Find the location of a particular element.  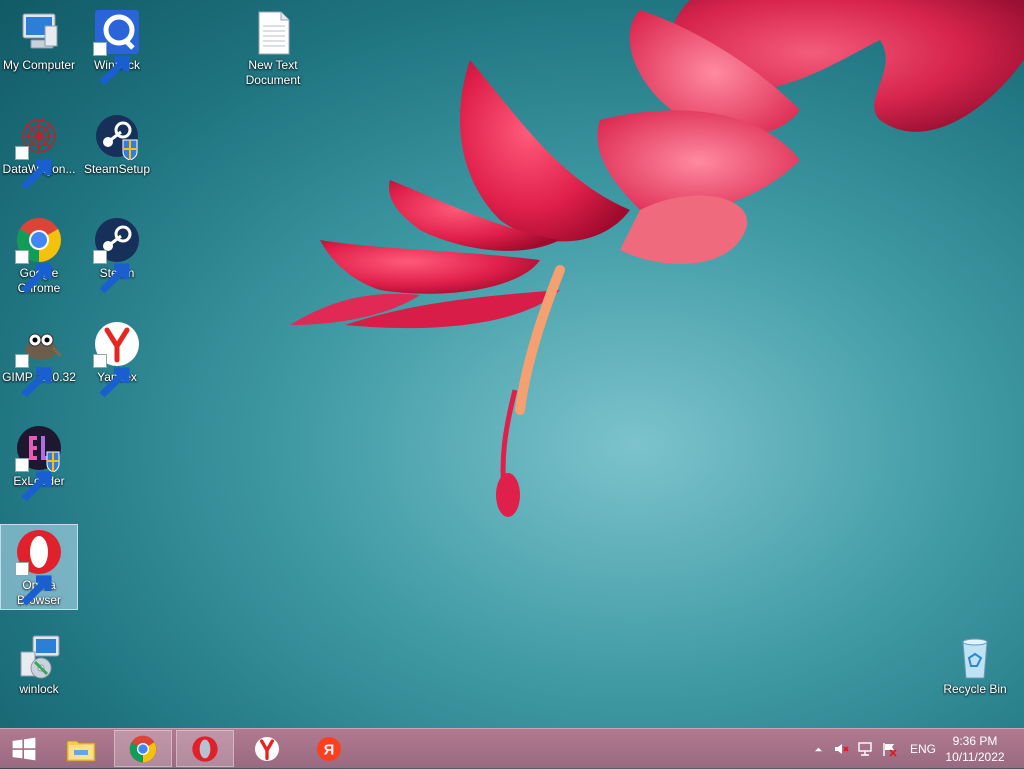

desktop-icon-google-chrome: Google Chrome is located at coordinates (39, 256).